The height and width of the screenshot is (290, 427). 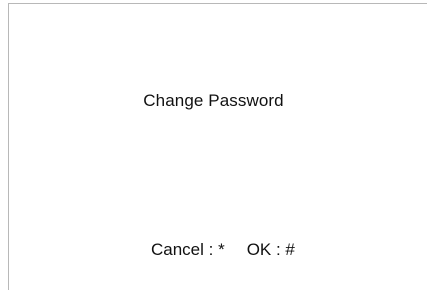 I want to click on ok-softkey: OK : #, so click(x=271, y=250).